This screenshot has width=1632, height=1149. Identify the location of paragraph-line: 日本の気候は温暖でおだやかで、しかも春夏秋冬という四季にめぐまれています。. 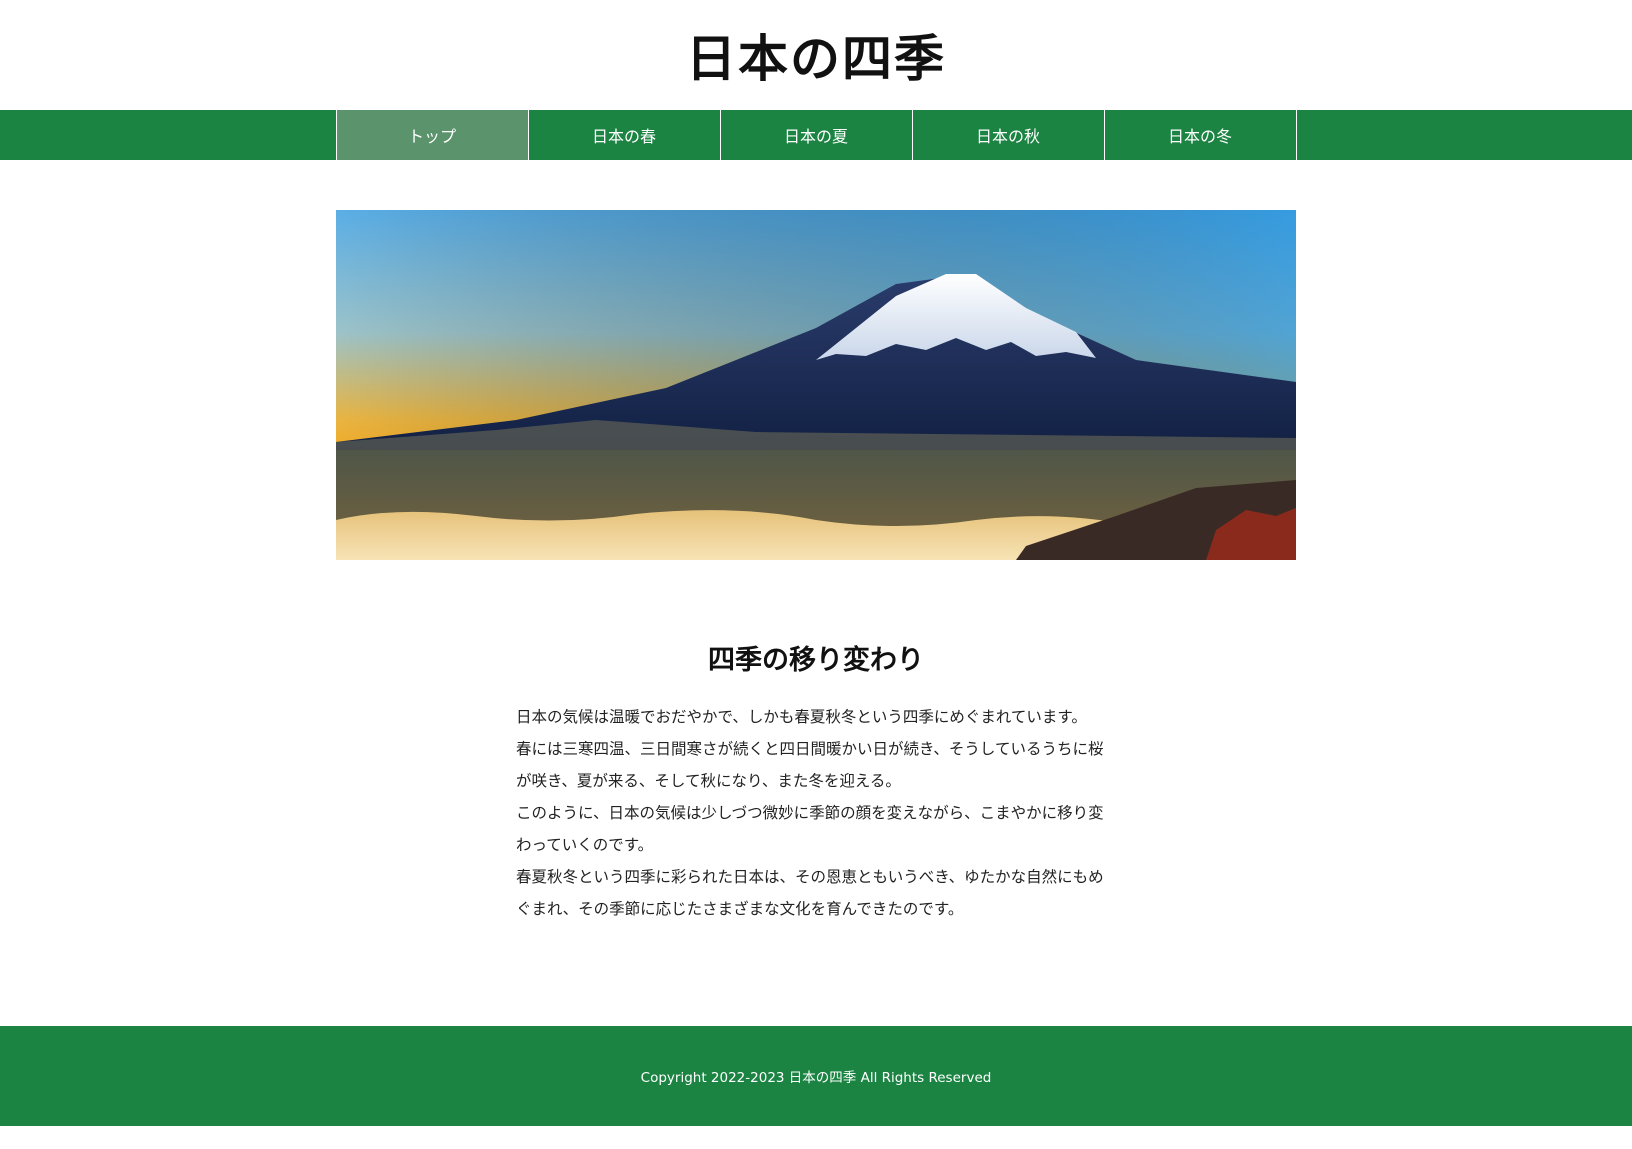
(801, 717).